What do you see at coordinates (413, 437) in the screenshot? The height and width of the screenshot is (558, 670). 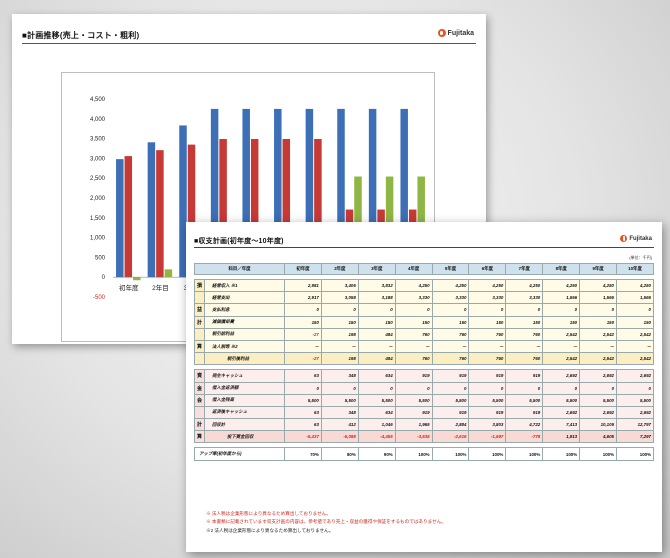 I see `value-cell: -3,535` at bounding box center [413, 437].